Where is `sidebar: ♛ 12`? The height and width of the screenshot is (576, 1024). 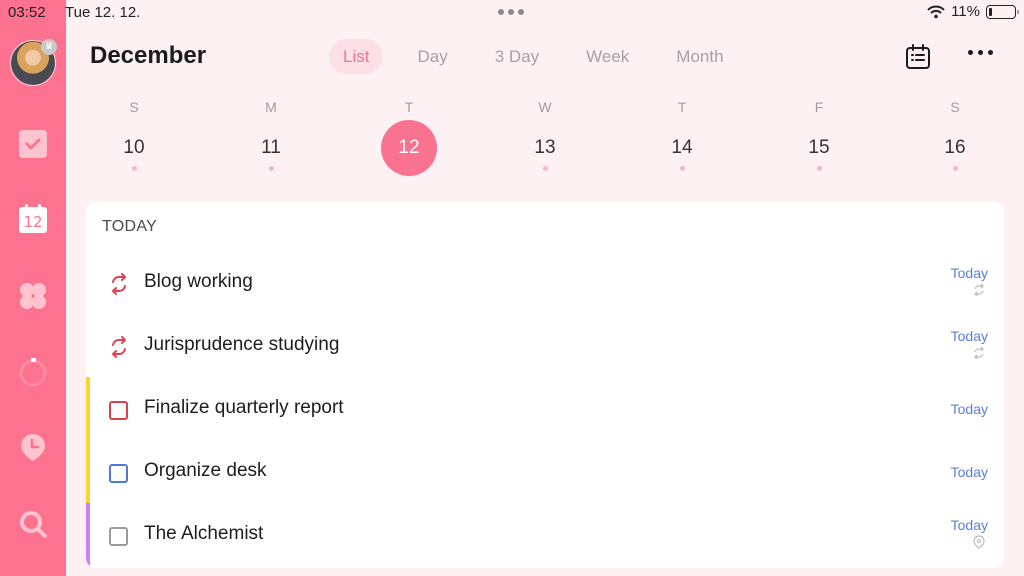 sidebar: ♛ 12 is located at coordinates (33, 288).